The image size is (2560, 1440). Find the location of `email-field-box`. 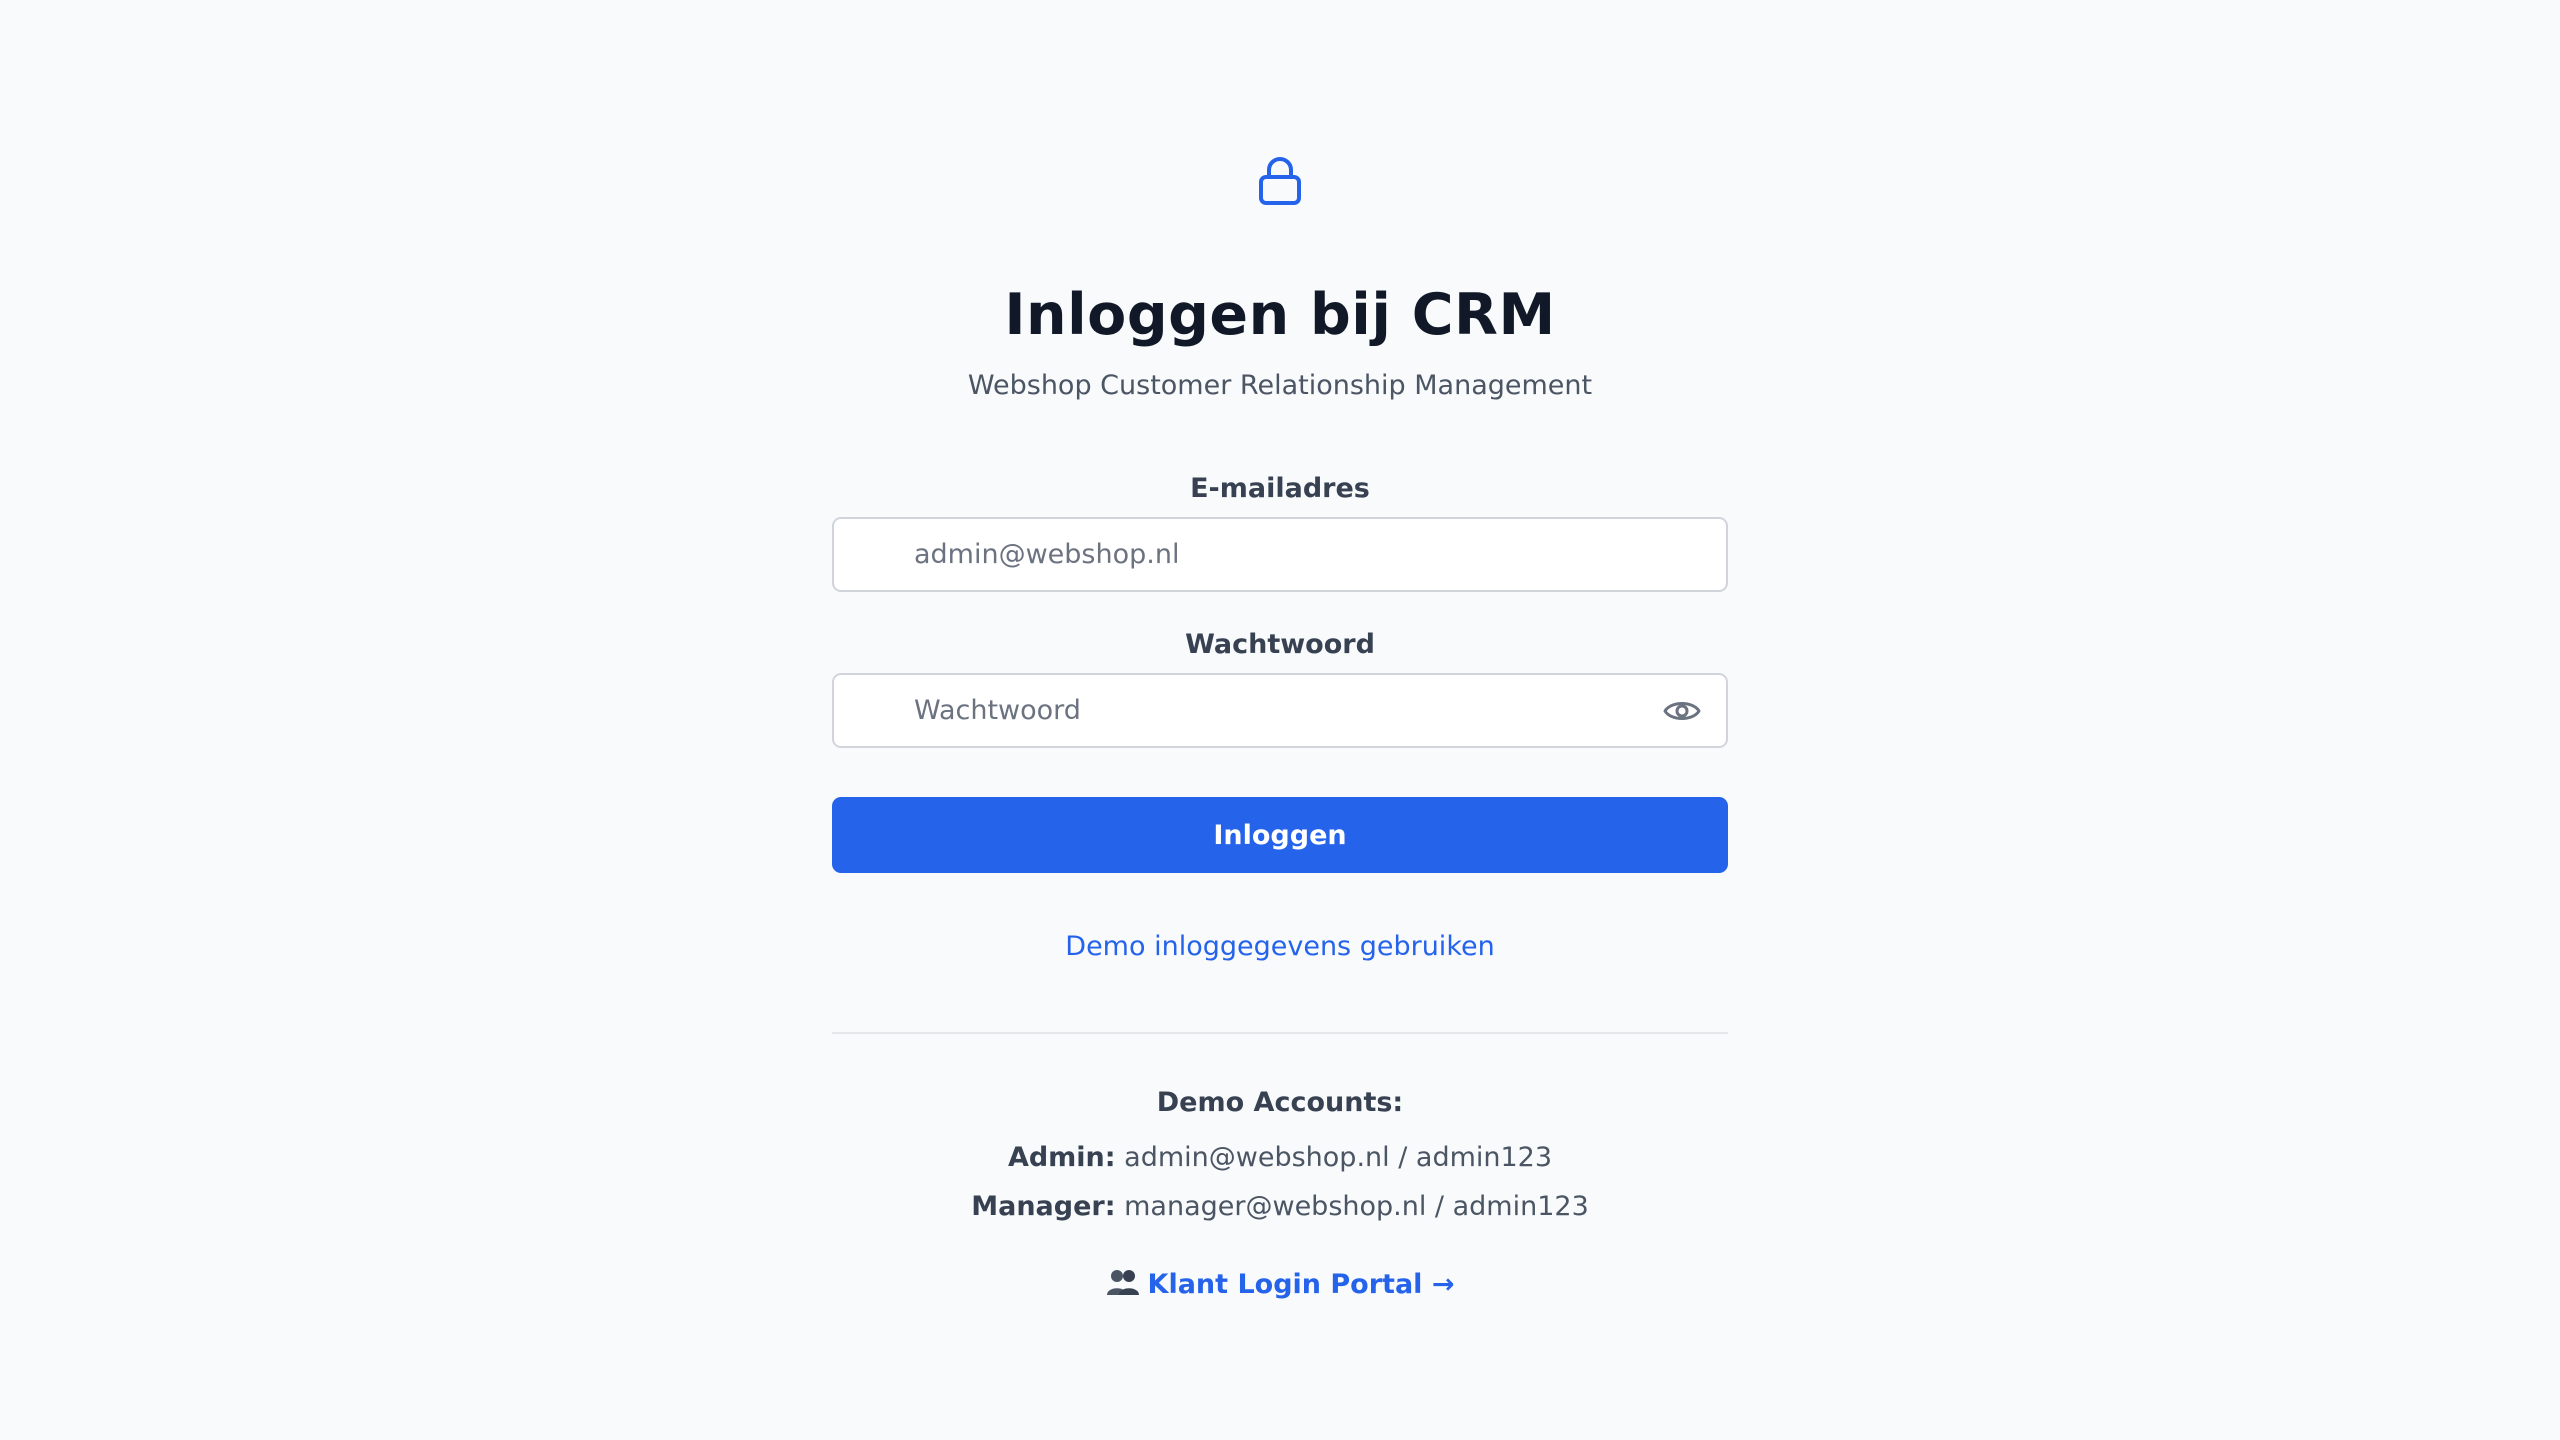

email-field-box is located at coordinates (1280, 554).